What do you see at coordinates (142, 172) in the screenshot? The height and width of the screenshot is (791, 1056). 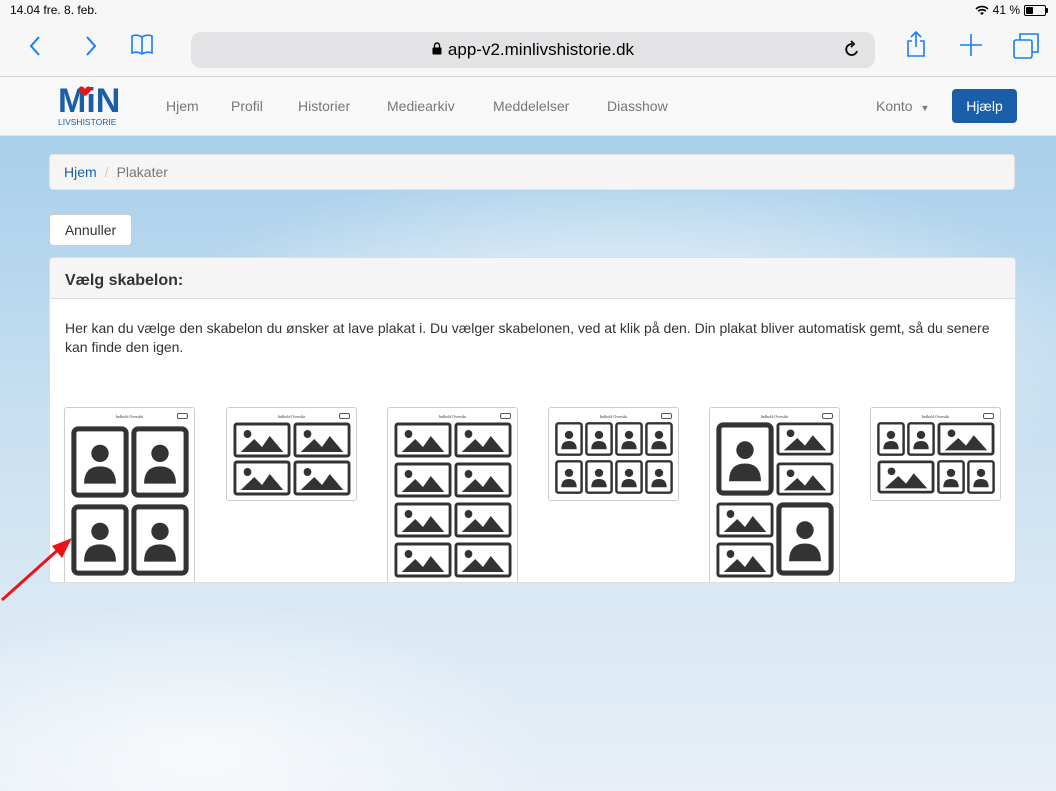 I see `breadcrumb-current: Plakater` at bounding box center [142, 172].